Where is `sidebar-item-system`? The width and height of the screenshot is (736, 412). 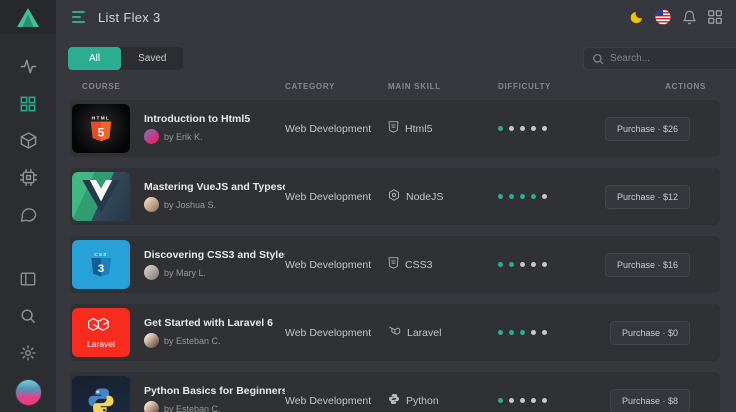
sidebar-item-system is located at coordinates (28, 177).